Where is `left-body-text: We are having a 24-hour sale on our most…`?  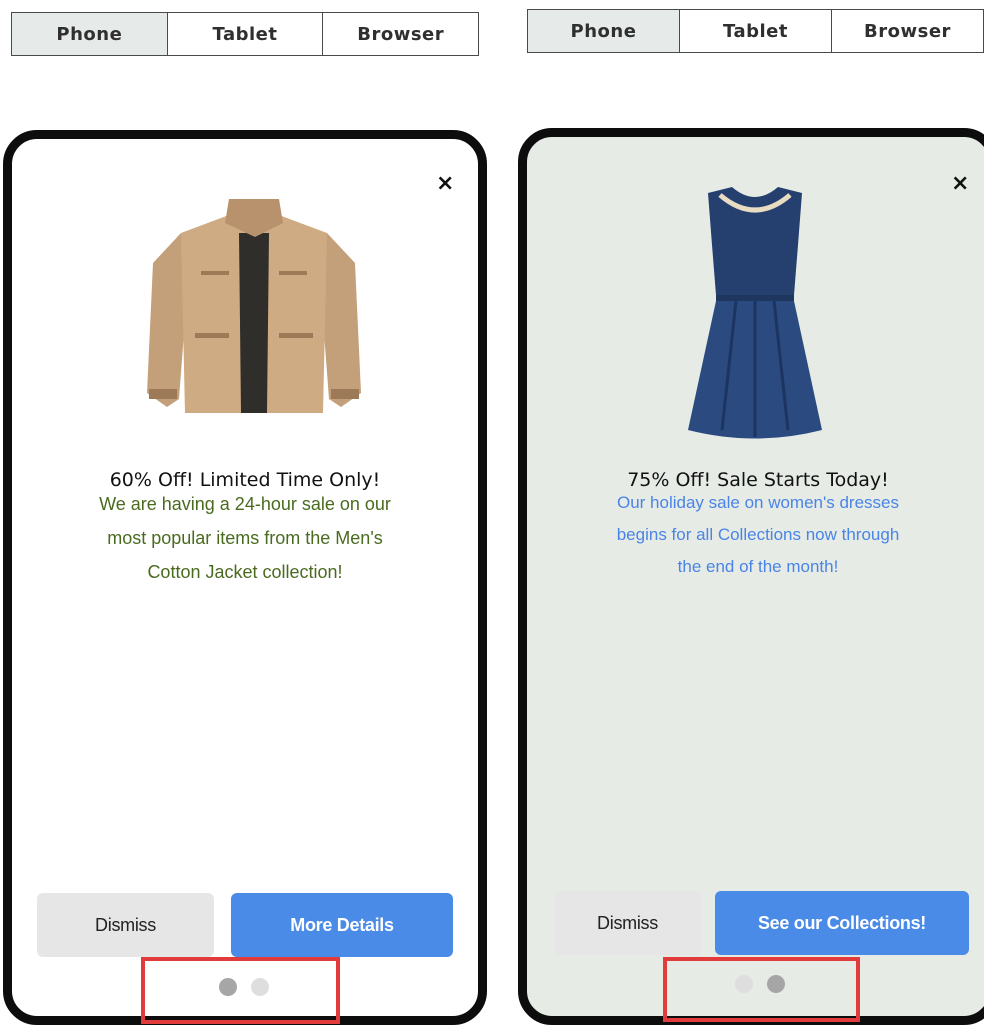 left-body-text: We are having a 24-hour sale on our most… is located at coordinates (245, 538).